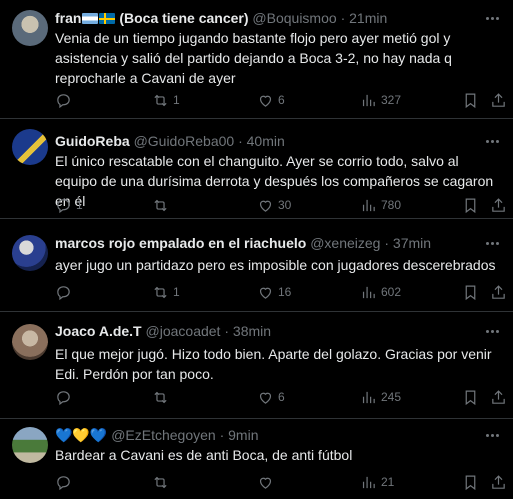  I want to click on tweet-actions: 21, so click(280, 482).